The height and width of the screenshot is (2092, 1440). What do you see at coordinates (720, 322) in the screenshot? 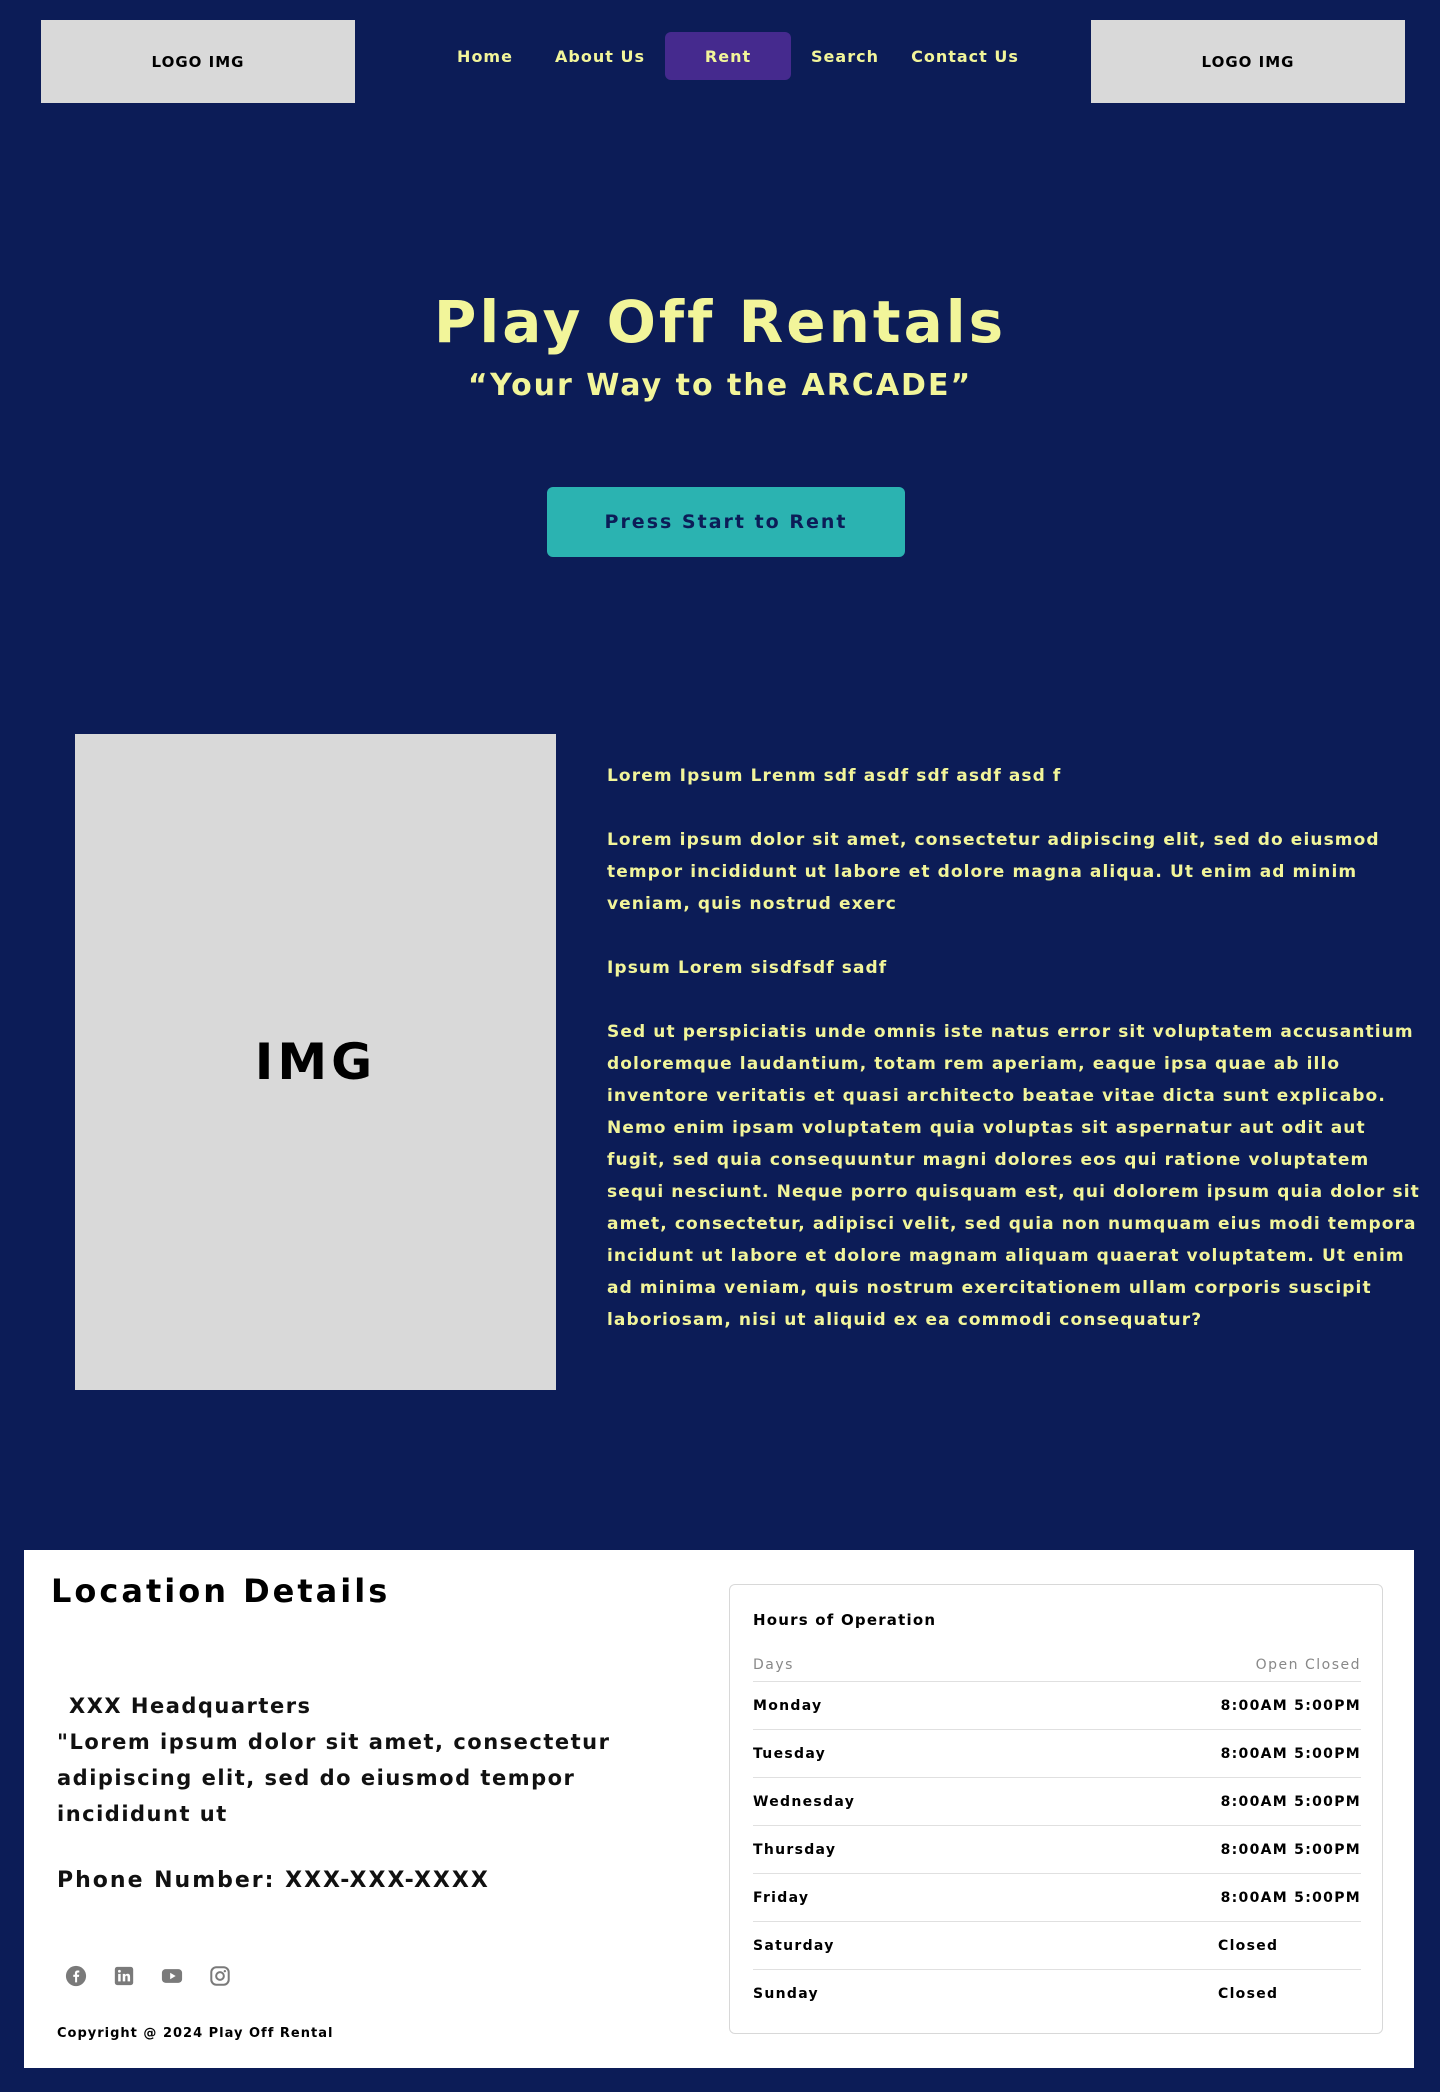
I see `hero-title: Play Off Rentals` at bounding box center [720, 322].